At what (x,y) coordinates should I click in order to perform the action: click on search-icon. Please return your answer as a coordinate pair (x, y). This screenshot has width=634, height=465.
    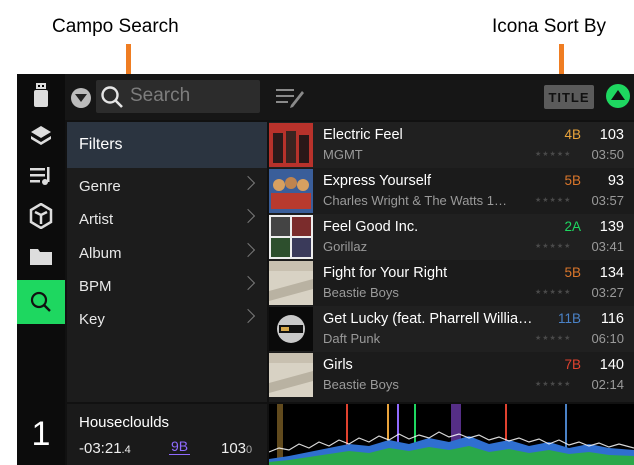
    Looking at the image, I should click on (40, 301).